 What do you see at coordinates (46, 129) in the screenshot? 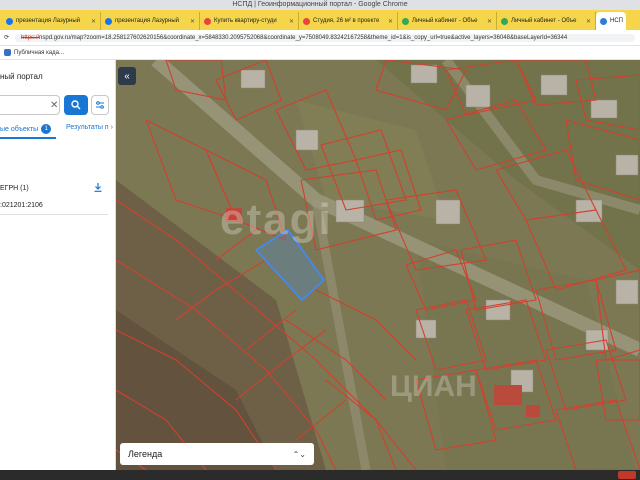
I see `count-badge: 1` at bounding box center [46, 129].